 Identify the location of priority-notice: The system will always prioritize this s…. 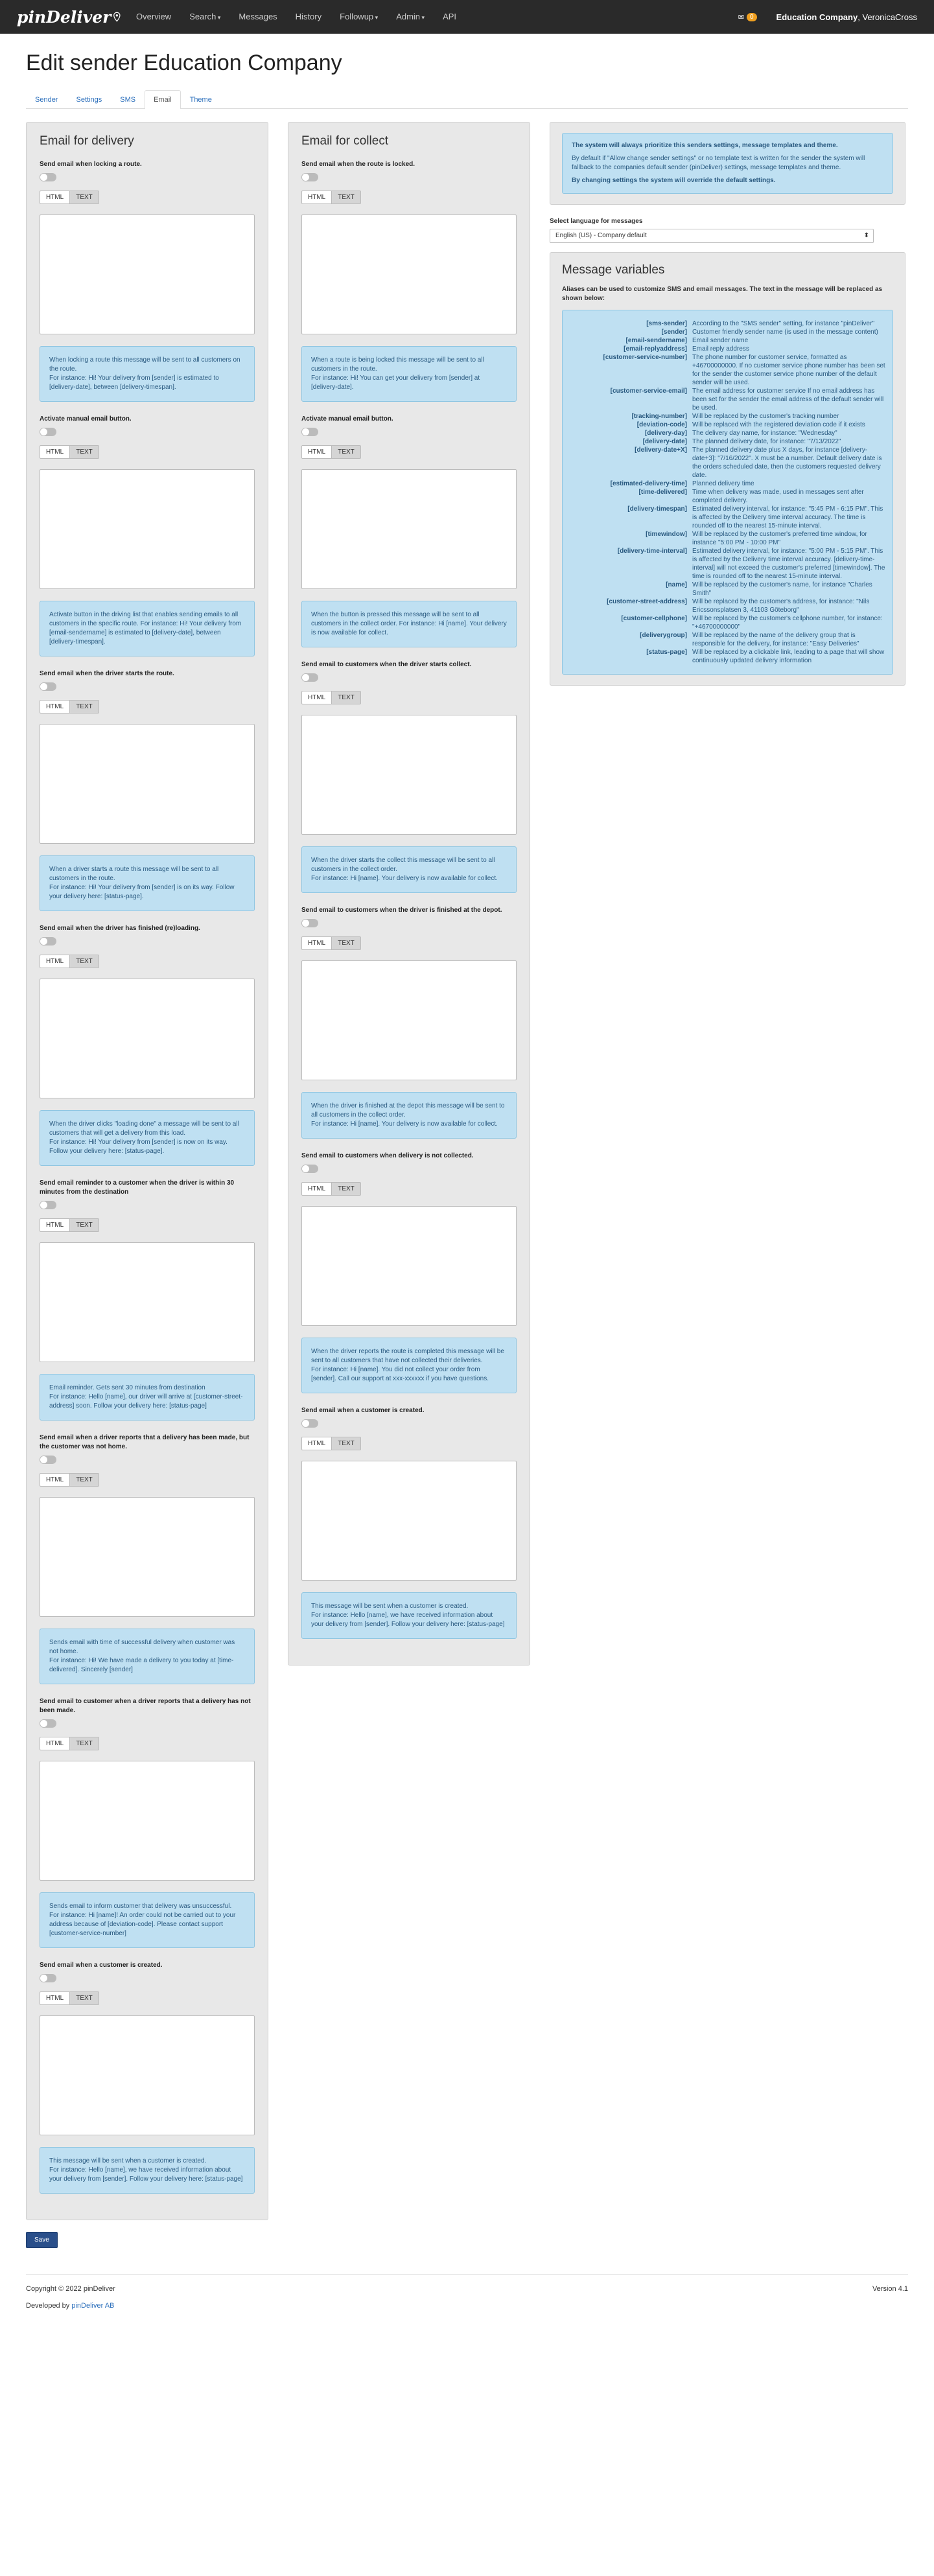
(727, 164).